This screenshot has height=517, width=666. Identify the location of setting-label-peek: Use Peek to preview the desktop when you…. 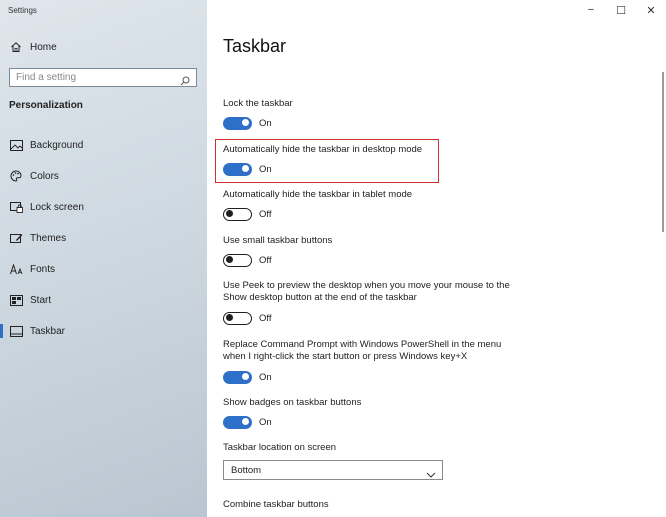
(366, 291).